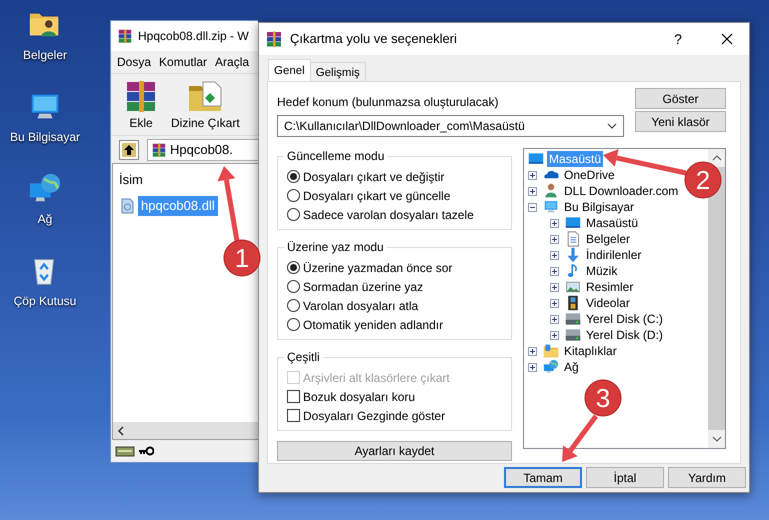 The height and width of the screenshot is (520, 769). Describe the element at coordinates (373, 39) in the screenshot. I see `dialog-title: Çıkartma yolu ve seçenekleri` at that location.